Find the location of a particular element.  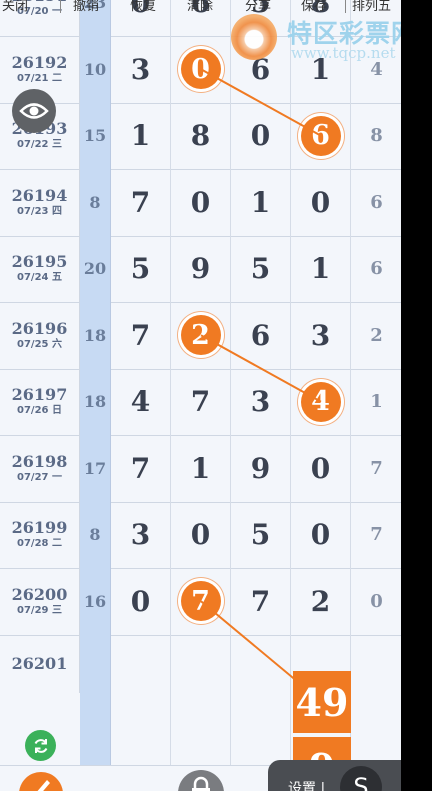

period-number: 26201 is located at coordinates (39, 663).